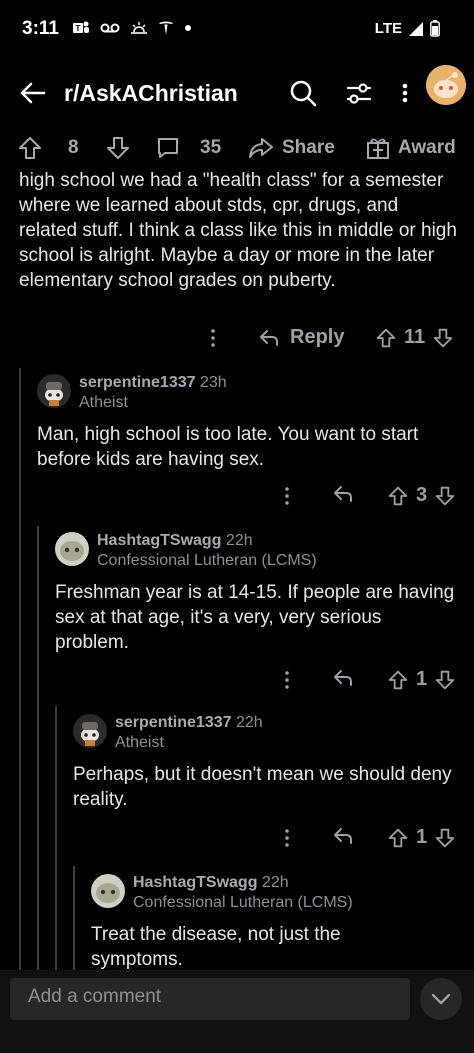 This screenshot has width=474, height=1053. Describe the element at coordinates (73, 147) in the screenshot. I see `post-vote-count: 8` at that location.